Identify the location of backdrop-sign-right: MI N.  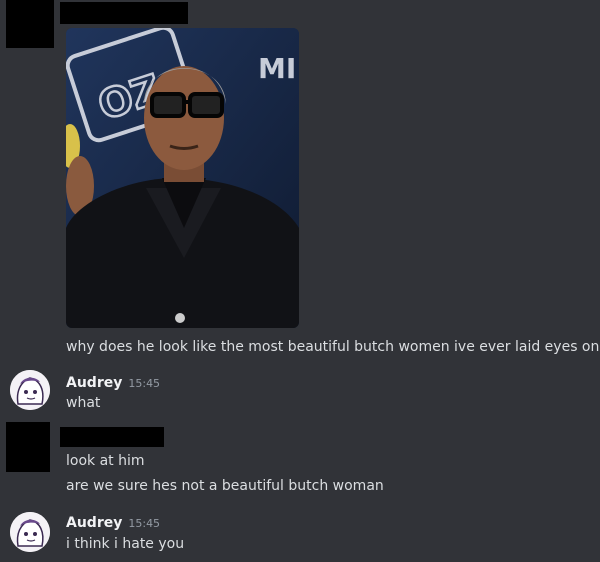
(278, 68).